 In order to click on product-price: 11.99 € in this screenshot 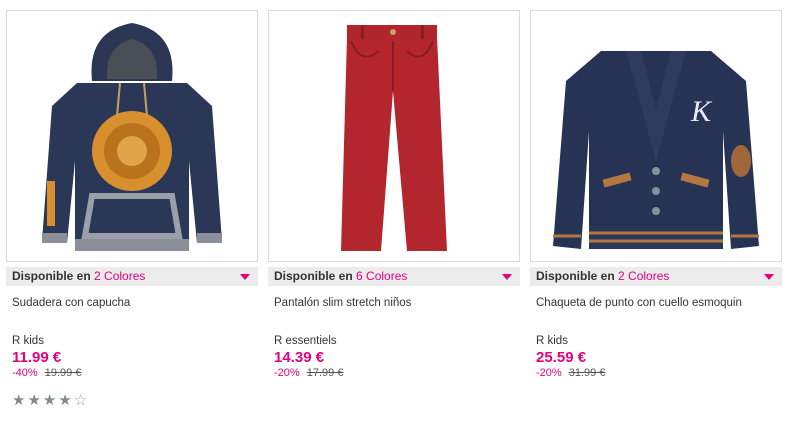, I will do `click(37, 357)`.